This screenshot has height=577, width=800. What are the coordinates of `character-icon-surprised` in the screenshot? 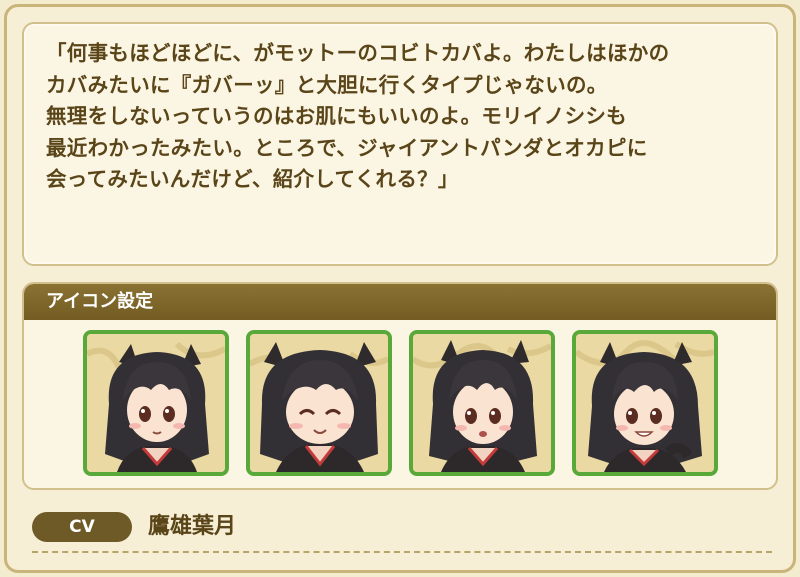 It's located at (482, 403).